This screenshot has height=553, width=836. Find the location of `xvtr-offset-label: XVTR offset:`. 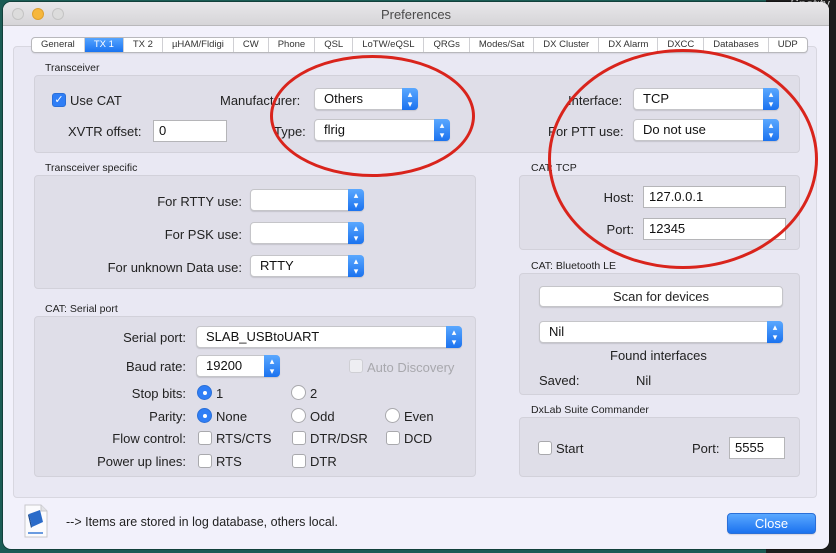

xvtr-offset-label: XVTR offset: is located at coordinates (105, 131).